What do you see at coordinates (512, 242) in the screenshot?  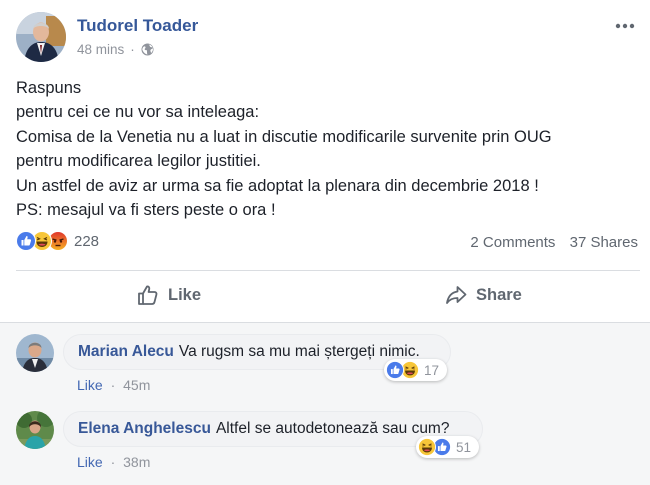 I see `comments-count-link: 2 Comments` at bounding box center [512, 242].